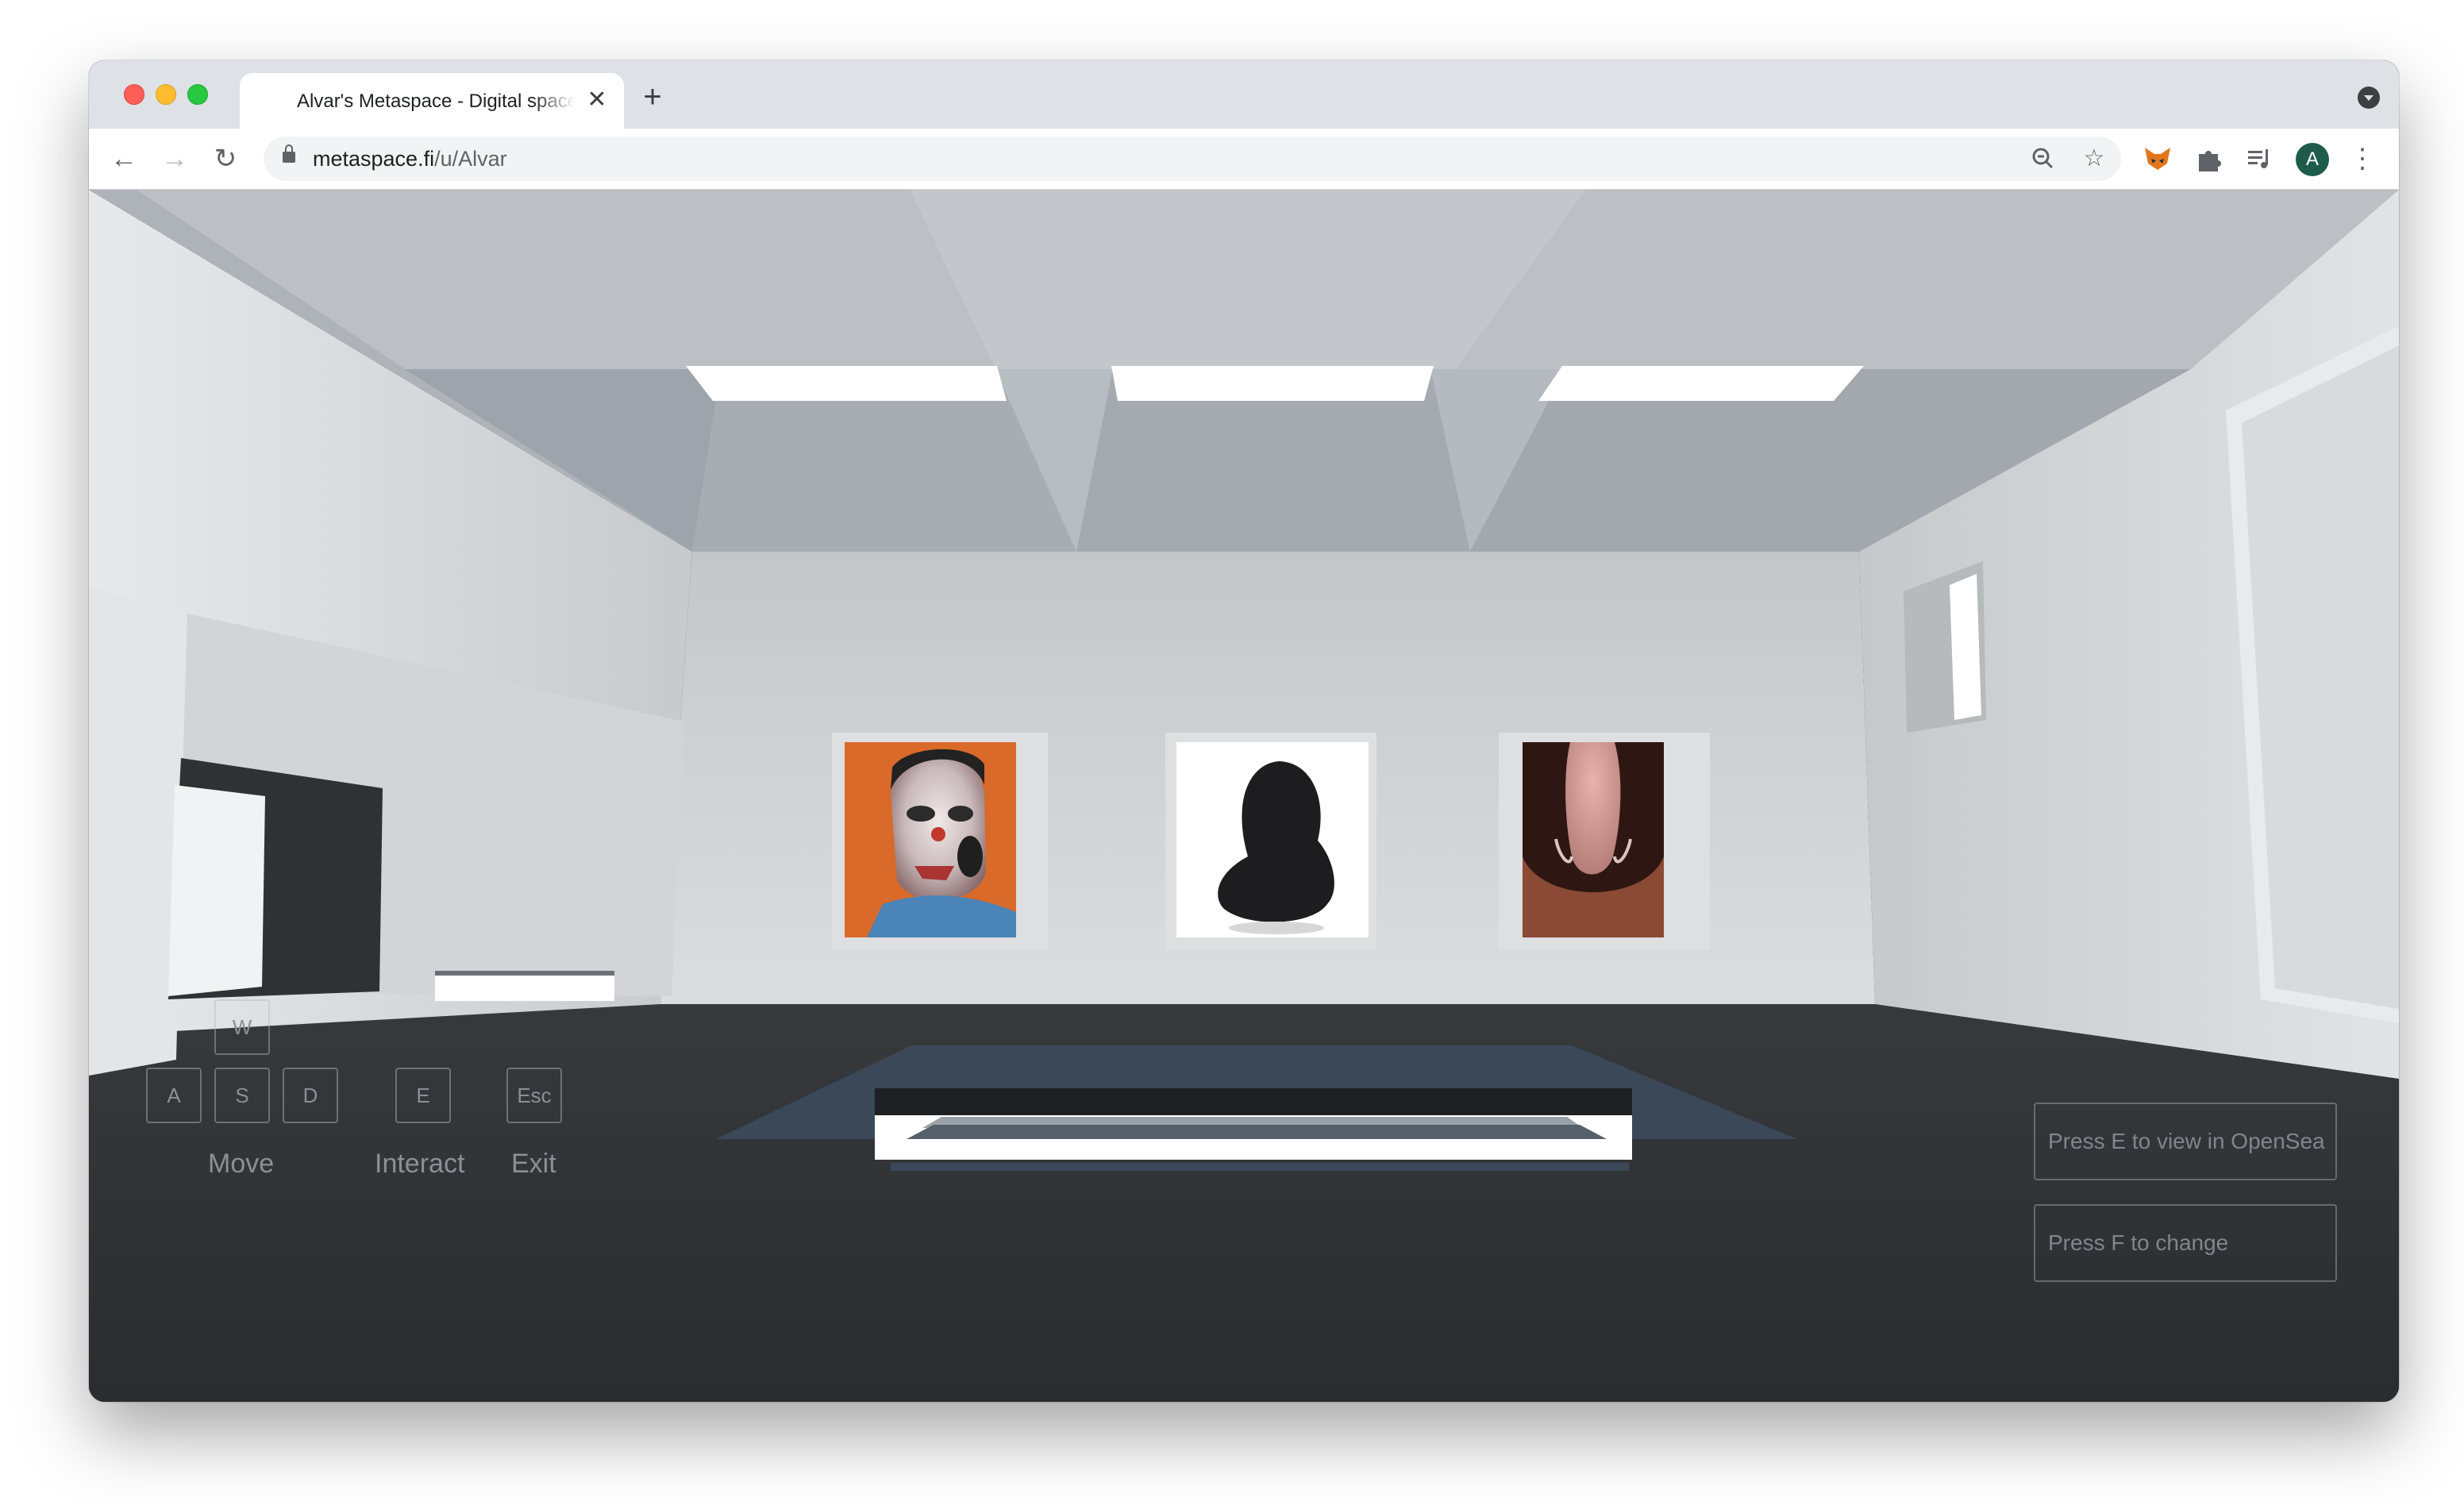  What do you see at coordinates (310, 1095) in the screenshot?
I see `key-d: D` at bounding box center [310, 1095].